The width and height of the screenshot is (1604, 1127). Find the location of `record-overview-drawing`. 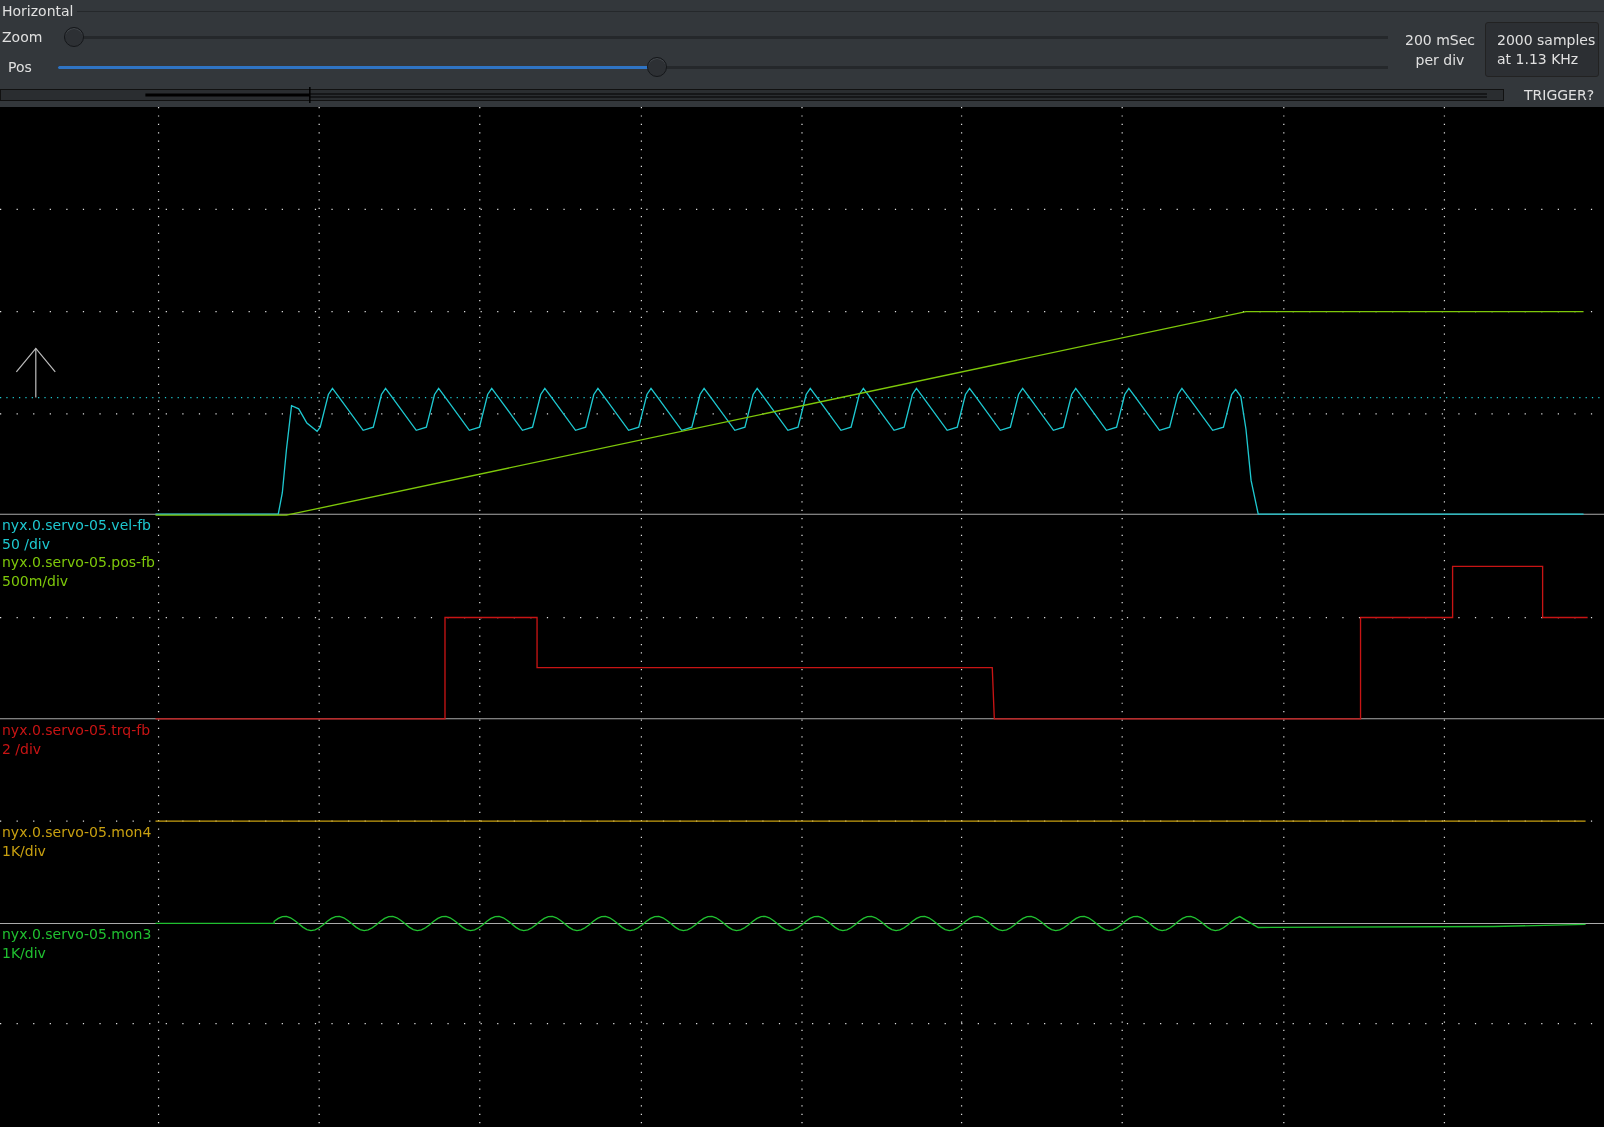

record-overview-drawing is located at coordinates (752, 95).